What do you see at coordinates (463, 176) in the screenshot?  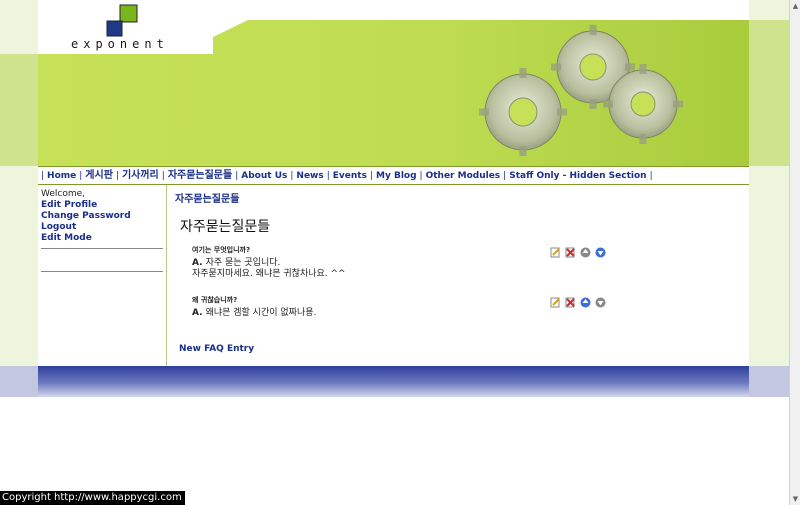 I see `nav-item-other-modules: Other Modules` at bounding box center [463, 176].